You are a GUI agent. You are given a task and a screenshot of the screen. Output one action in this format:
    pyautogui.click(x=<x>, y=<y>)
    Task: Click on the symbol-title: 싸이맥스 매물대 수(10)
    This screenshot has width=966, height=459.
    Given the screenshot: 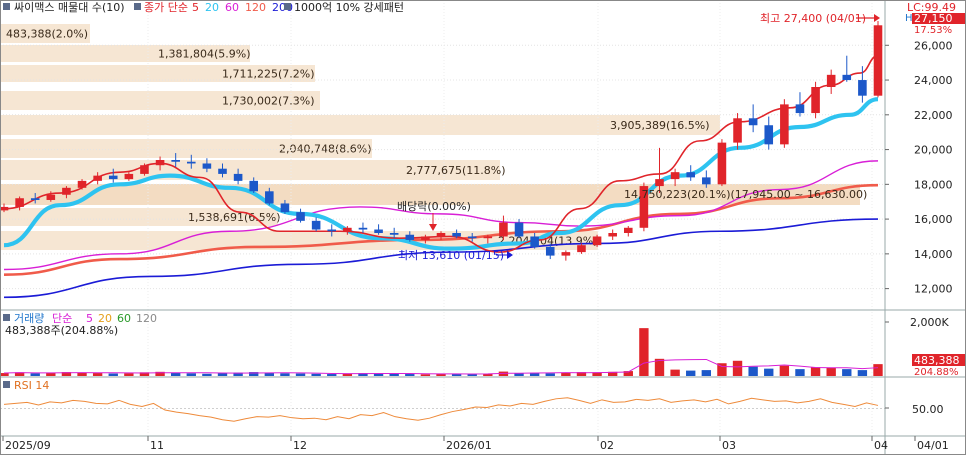 What is the action you would take?
    pyautogui.click(x=69, y=7)
    